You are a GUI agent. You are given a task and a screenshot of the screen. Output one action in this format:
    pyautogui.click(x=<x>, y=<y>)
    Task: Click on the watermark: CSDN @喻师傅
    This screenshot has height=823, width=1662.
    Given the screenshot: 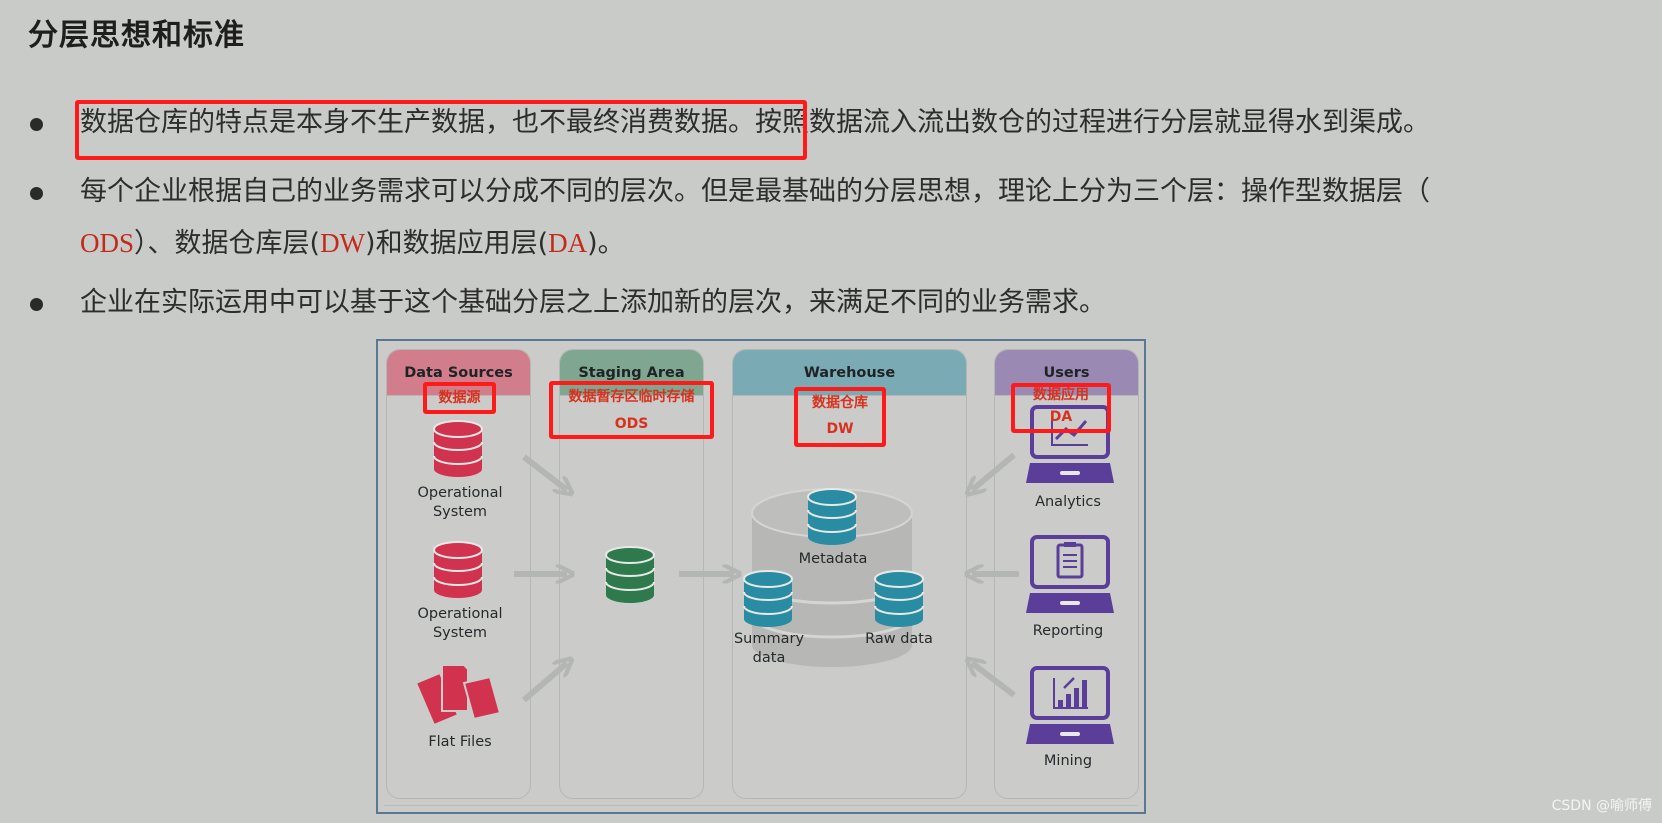 What is the action you would take?
    pyautogui.click(x=1601, y=806)
    